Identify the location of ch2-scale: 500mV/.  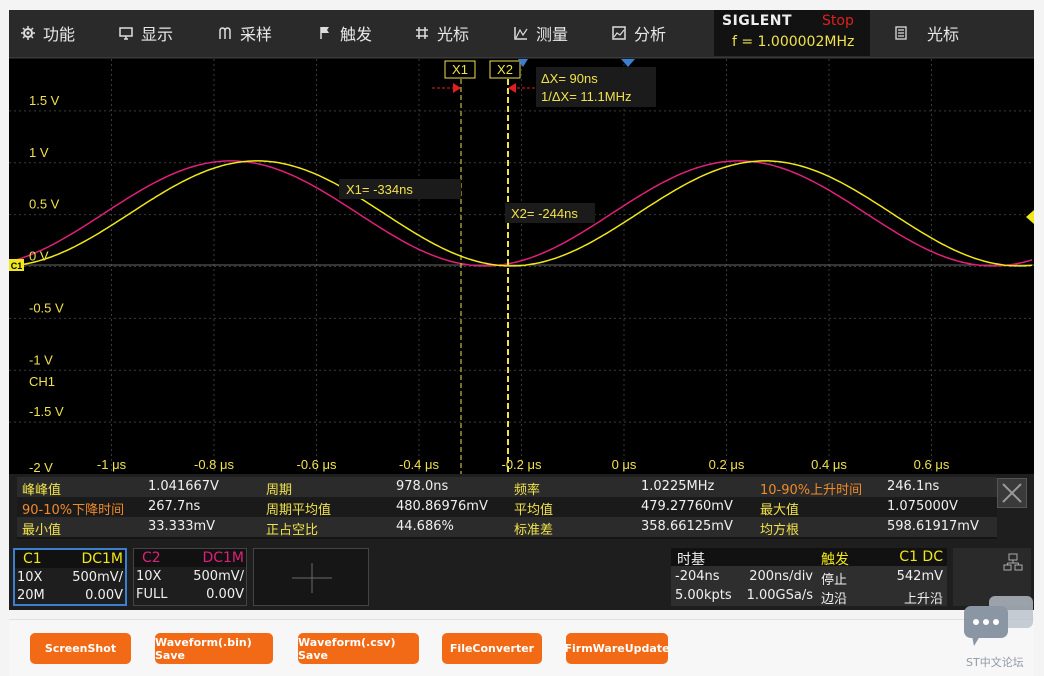
(218, 576).